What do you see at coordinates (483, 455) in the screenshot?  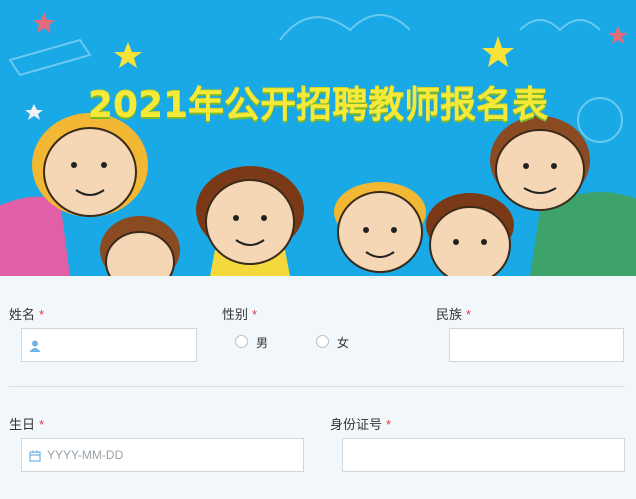 I see `id-number-input` at bounding box center [483, 455].